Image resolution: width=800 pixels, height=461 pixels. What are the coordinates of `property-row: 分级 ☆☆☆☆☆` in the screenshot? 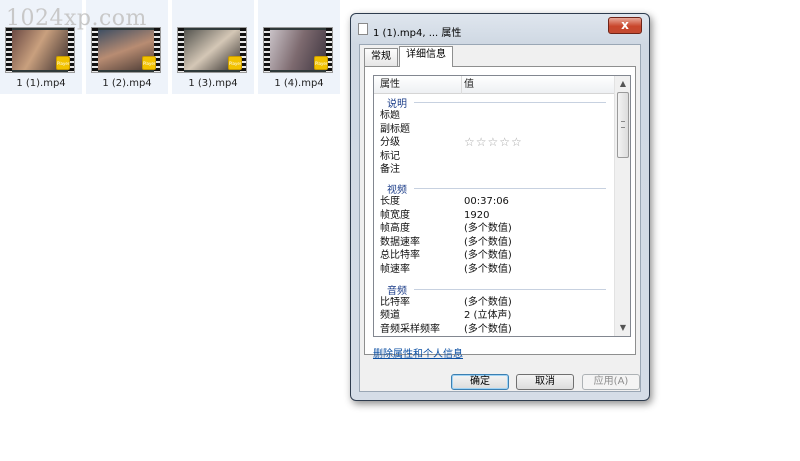 It's located at (494, 143).